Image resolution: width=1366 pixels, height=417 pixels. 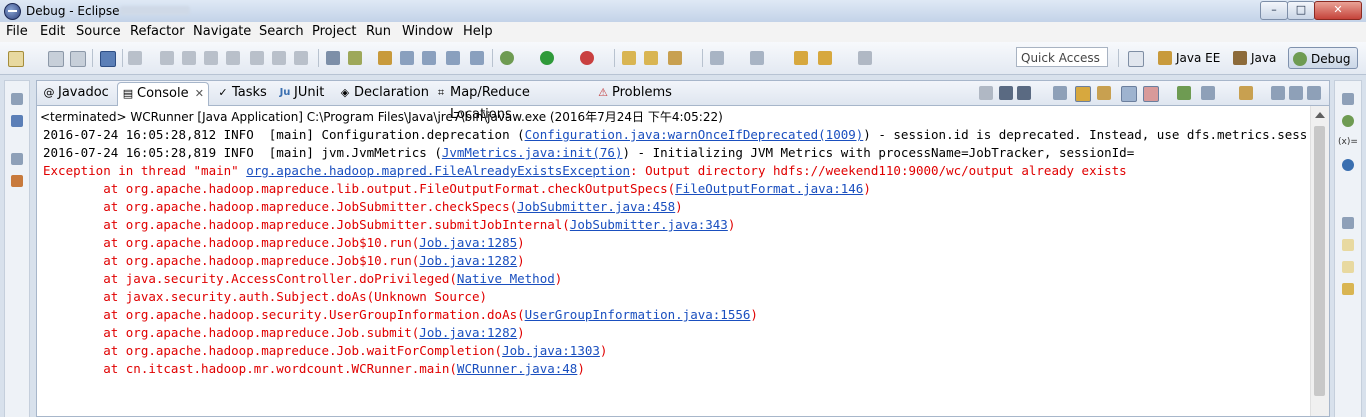 What do you see at coordinates (378, 31) in the screenshot?
I see `menu-run: Run` at bounding box center [378, 31].